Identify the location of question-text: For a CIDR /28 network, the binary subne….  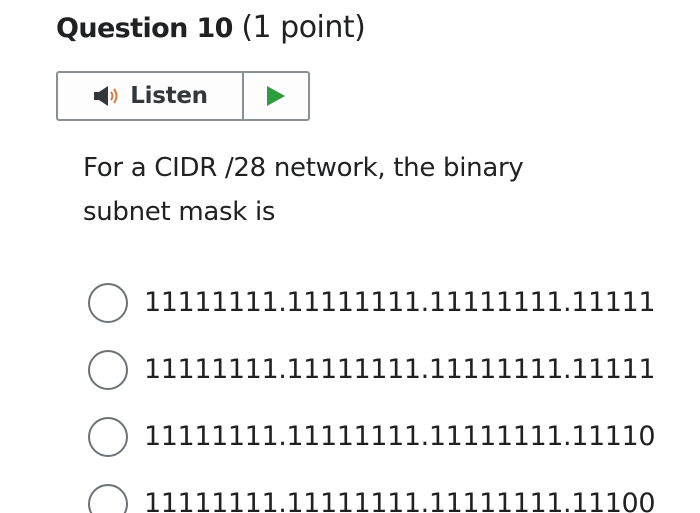
(303, 190).